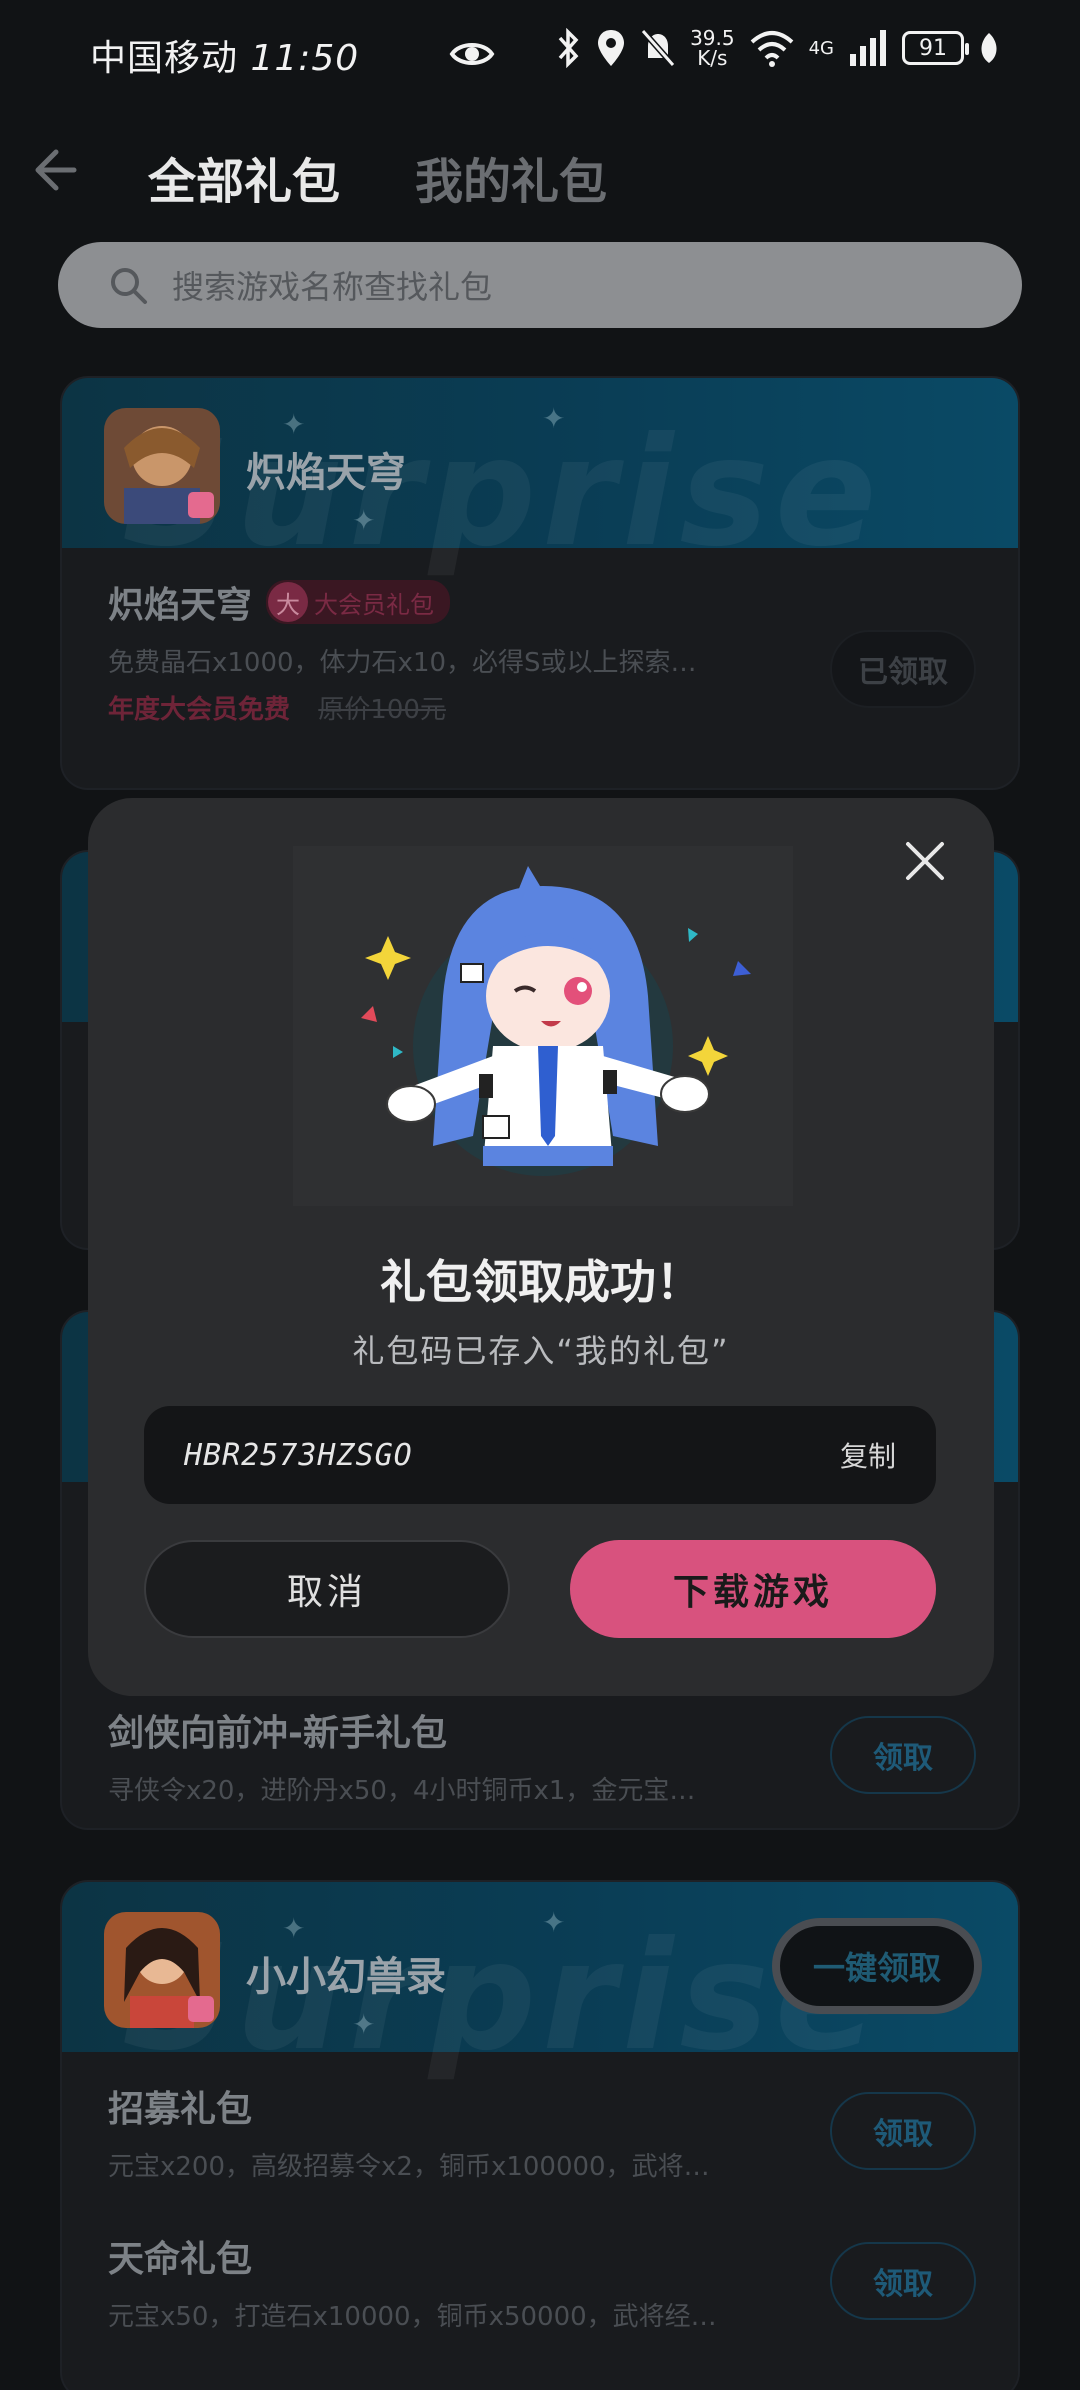  What do you see at coordinates (298, 1455) in the screenshot?
I see `gift-code: HBR2573HZSGO` at bounding box center [298, 1455].